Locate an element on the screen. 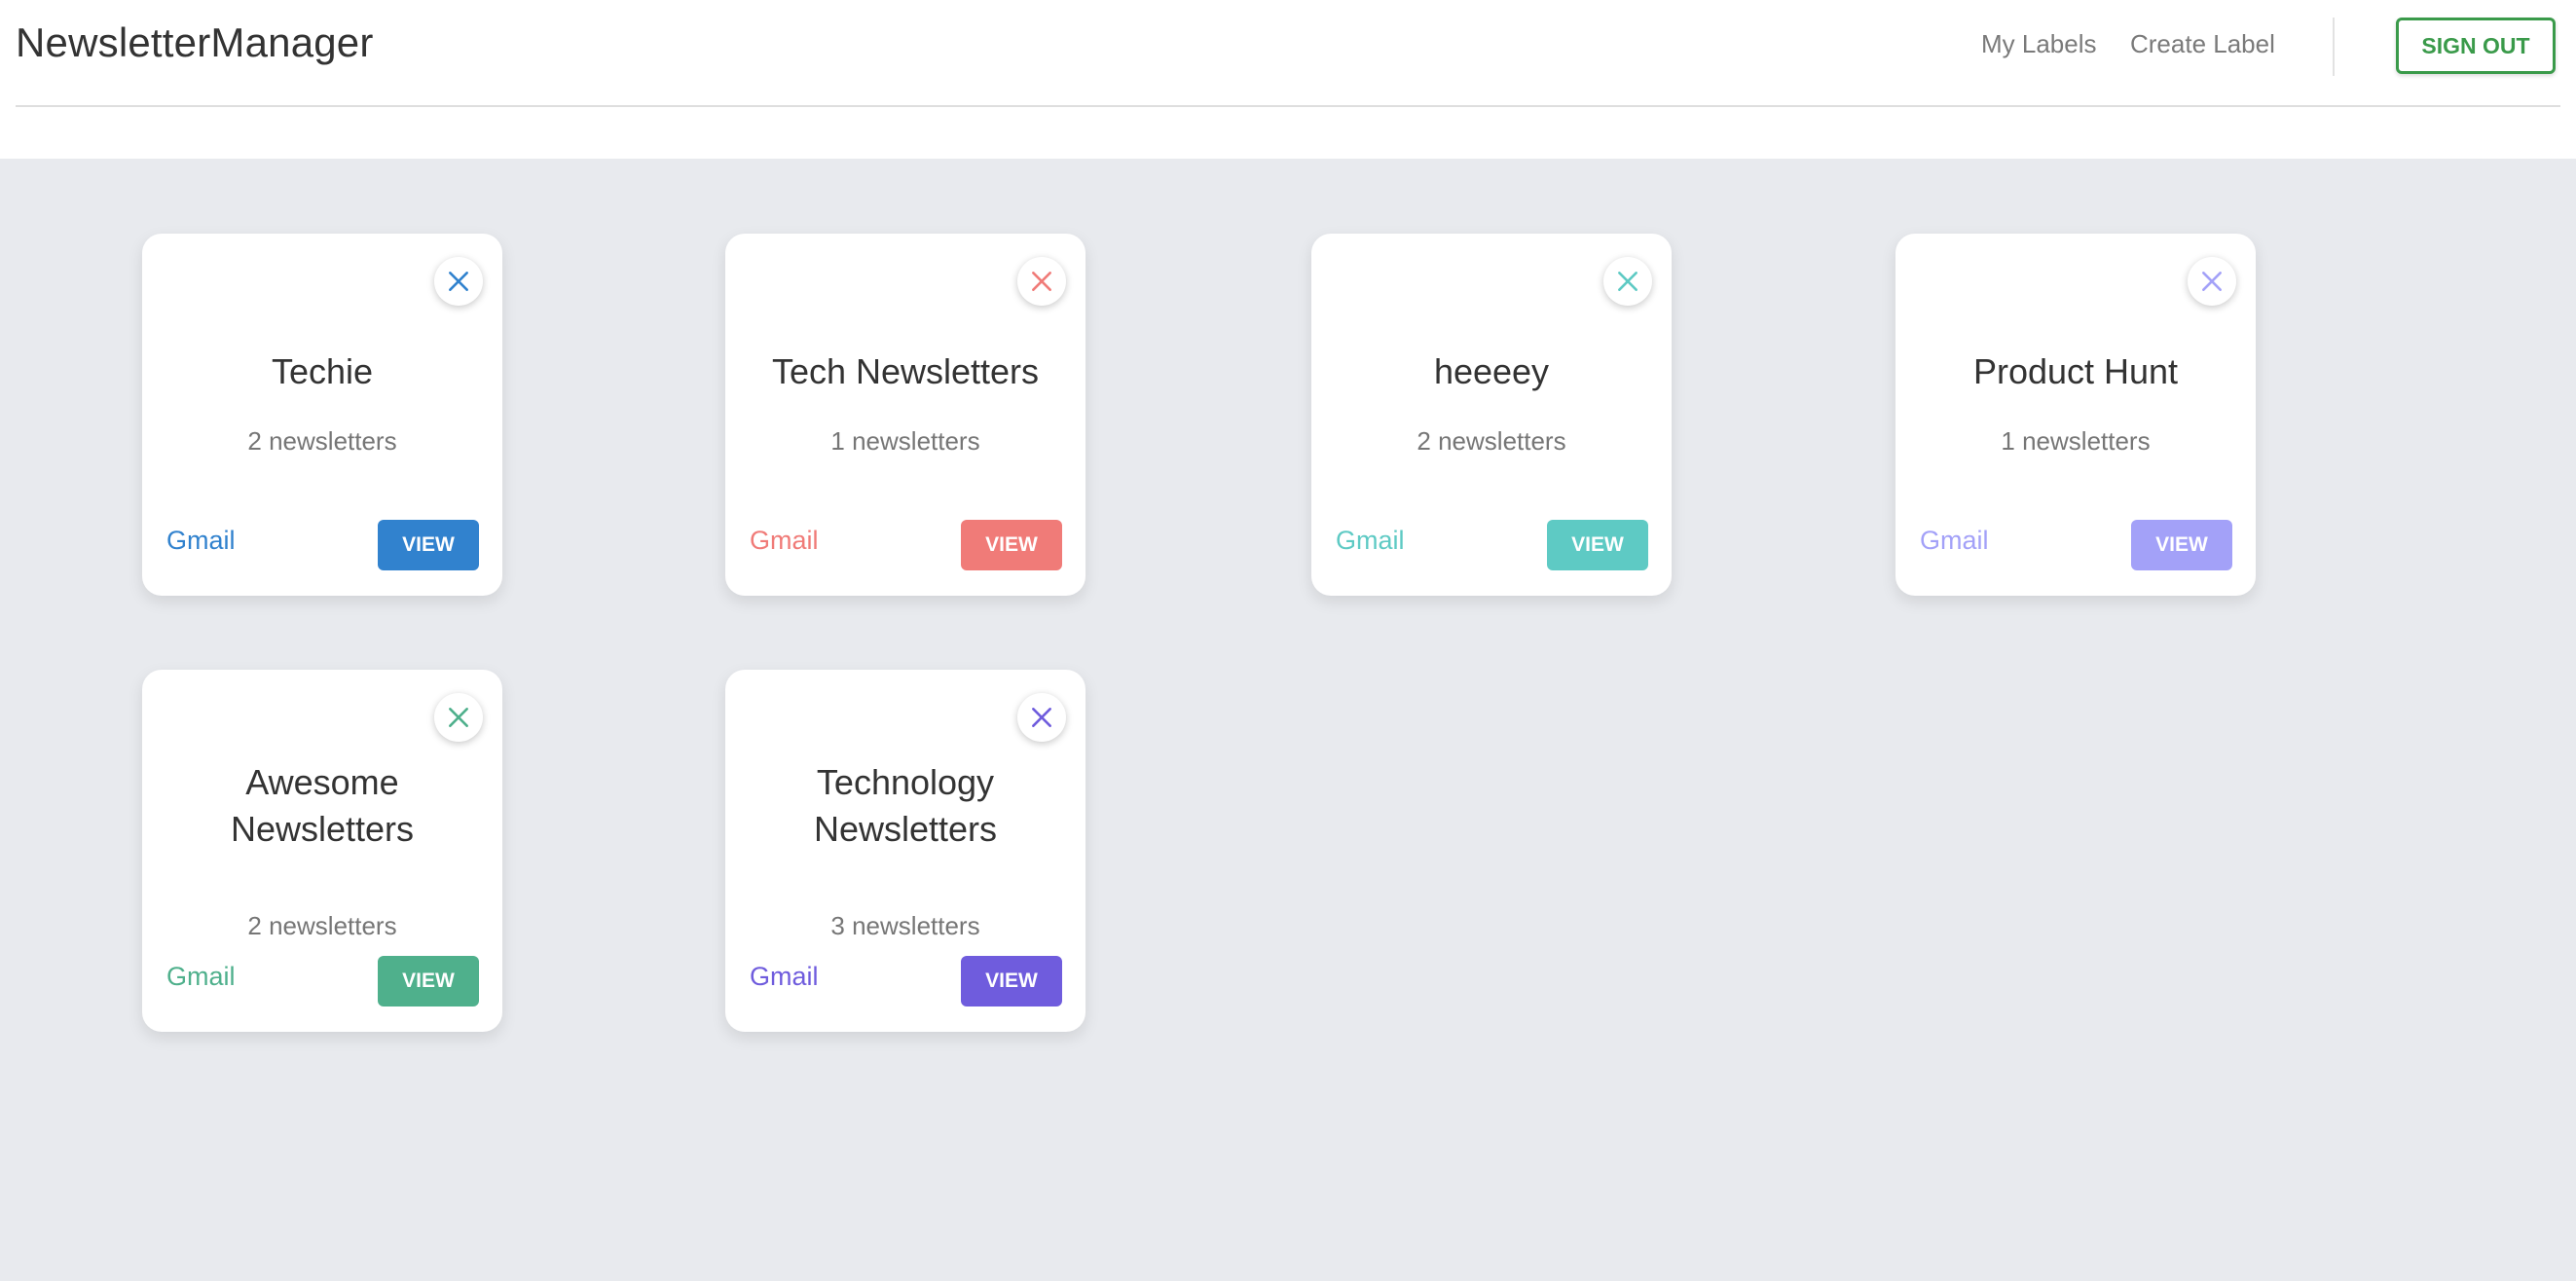 The width and height of the screenshot is (2576, 1281). label-title: Tech Newsletters is located at coordinates (905, 371).